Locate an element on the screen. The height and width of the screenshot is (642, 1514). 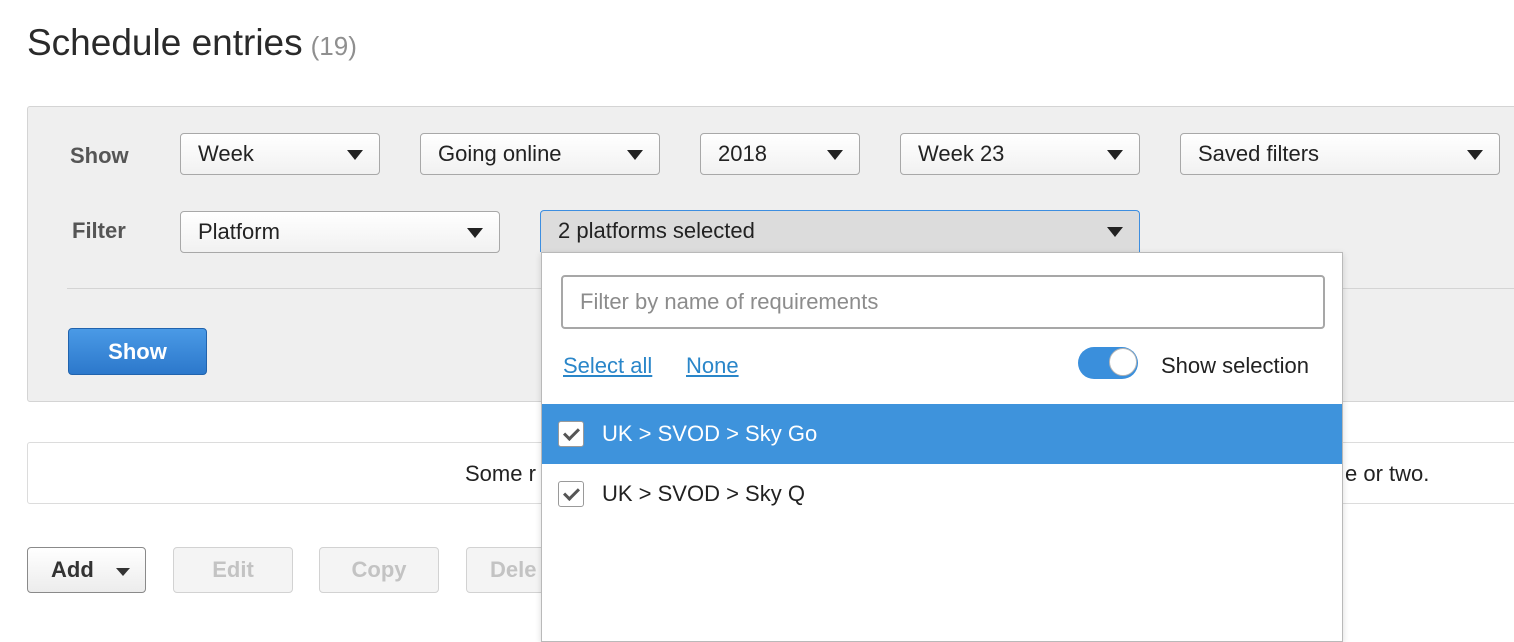
platform-option: UK > SVOD > Sky Go is located at coordinates (942, 434).